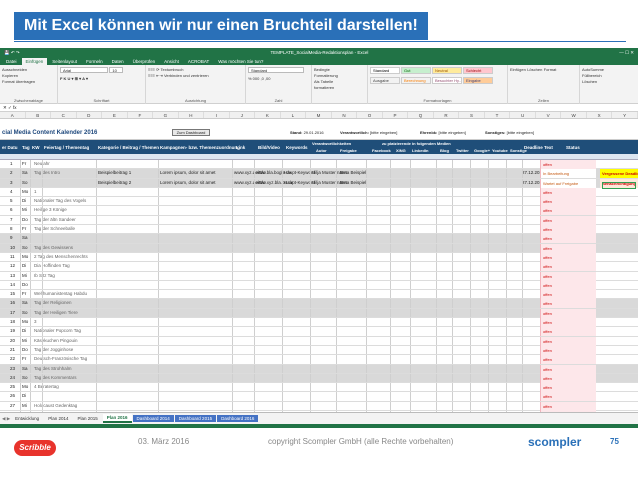 The width and height of the screenshot is (638, 479). Describe the element at coordinates (385, 80) in the screenshot. I see `cell-style-4: Ausgabe` at that location.